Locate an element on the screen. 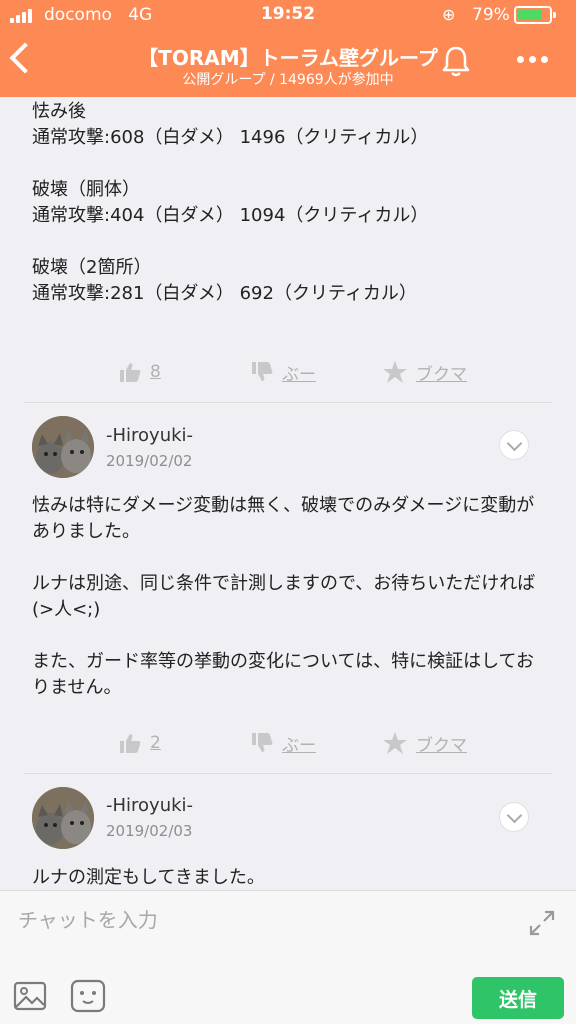 The width and height of the screenshot is (576, 1024). like-button: 8 is located at coordinates (139, 372).